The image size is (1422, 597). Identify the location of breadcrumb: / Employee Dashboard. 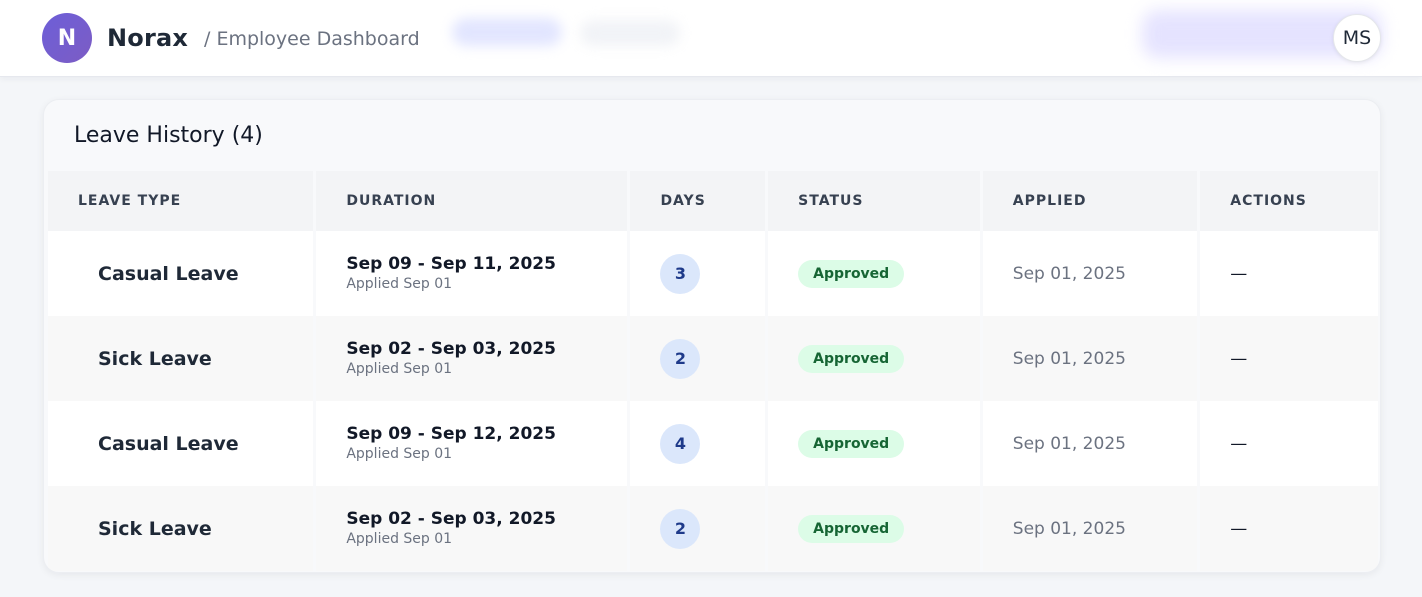
(312, 39).